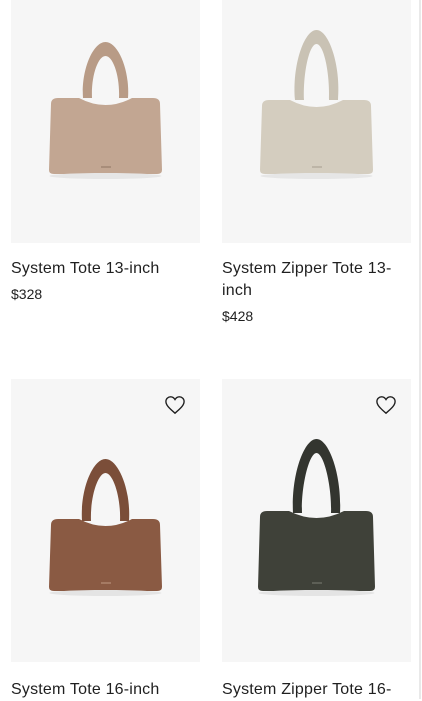 This screenshot has width=422, height=701. Describe the element at coordinates (27, 294) in the screenshot. I see `product-price: $328` at that location.